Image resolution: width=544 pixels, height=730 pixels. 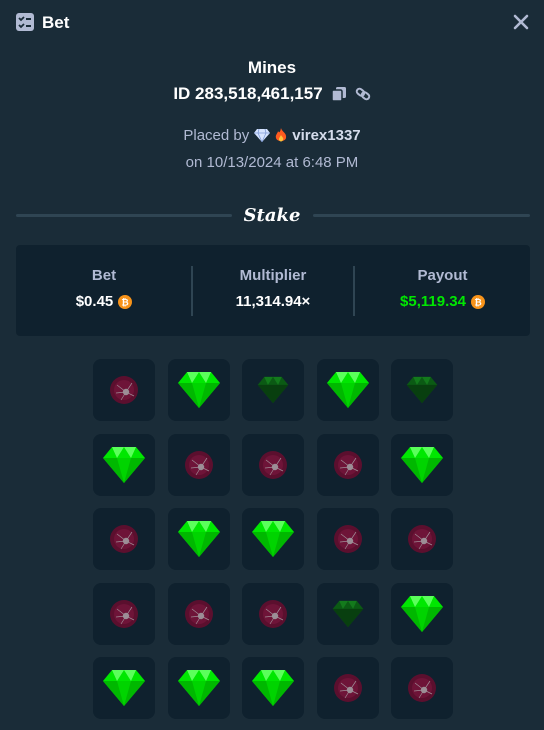 What do you see at coordinates (442, 290) in the screenshot?
I see `stat-payout: Payout $5,119.34 ₿` at bounding box center [442, 290].